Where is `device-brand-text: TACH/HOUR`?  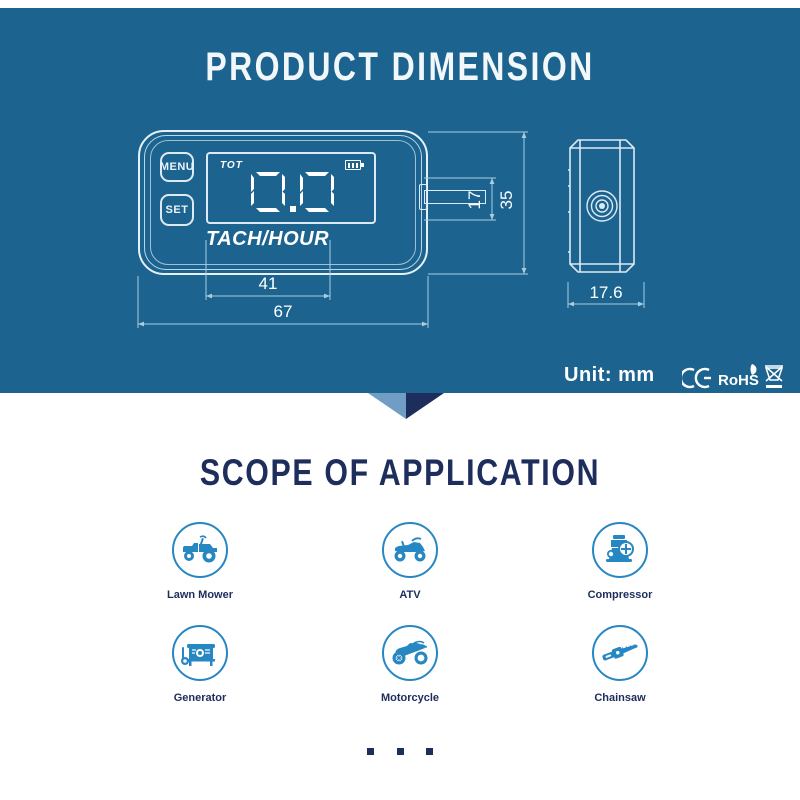
device-brand-text: TACH/HOUR is located at coordinates (268, 239).